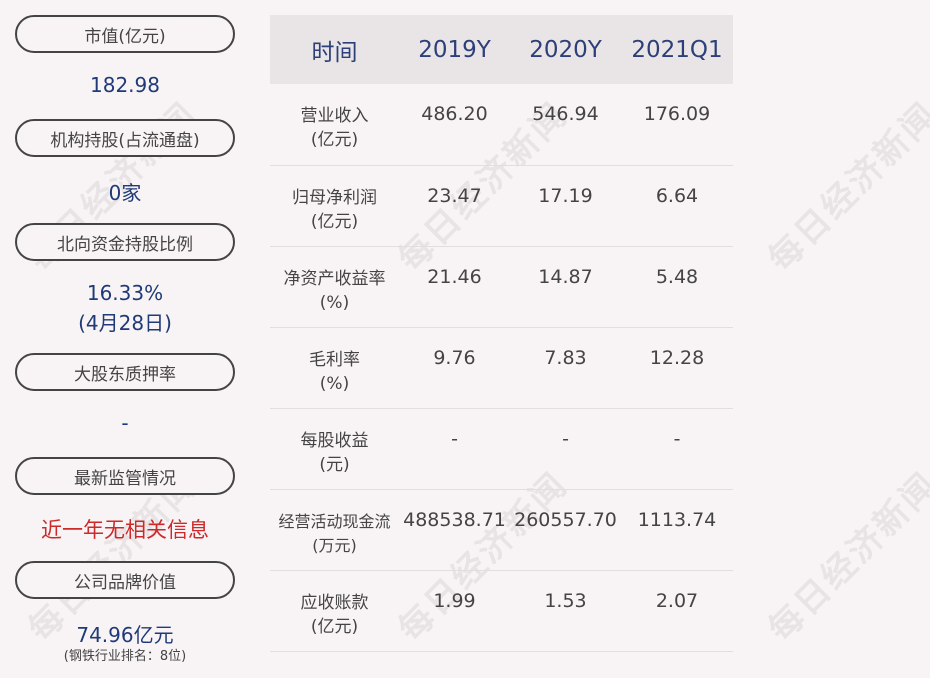 The image size is (930, 678). What do you see at coordinates (677, 196) in the screenshot?
I see `cell-value: 6.64` at bounding box center [677, 196].